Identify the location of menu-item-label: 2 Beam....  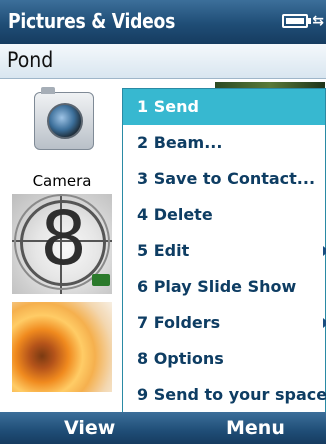
(180, 142).